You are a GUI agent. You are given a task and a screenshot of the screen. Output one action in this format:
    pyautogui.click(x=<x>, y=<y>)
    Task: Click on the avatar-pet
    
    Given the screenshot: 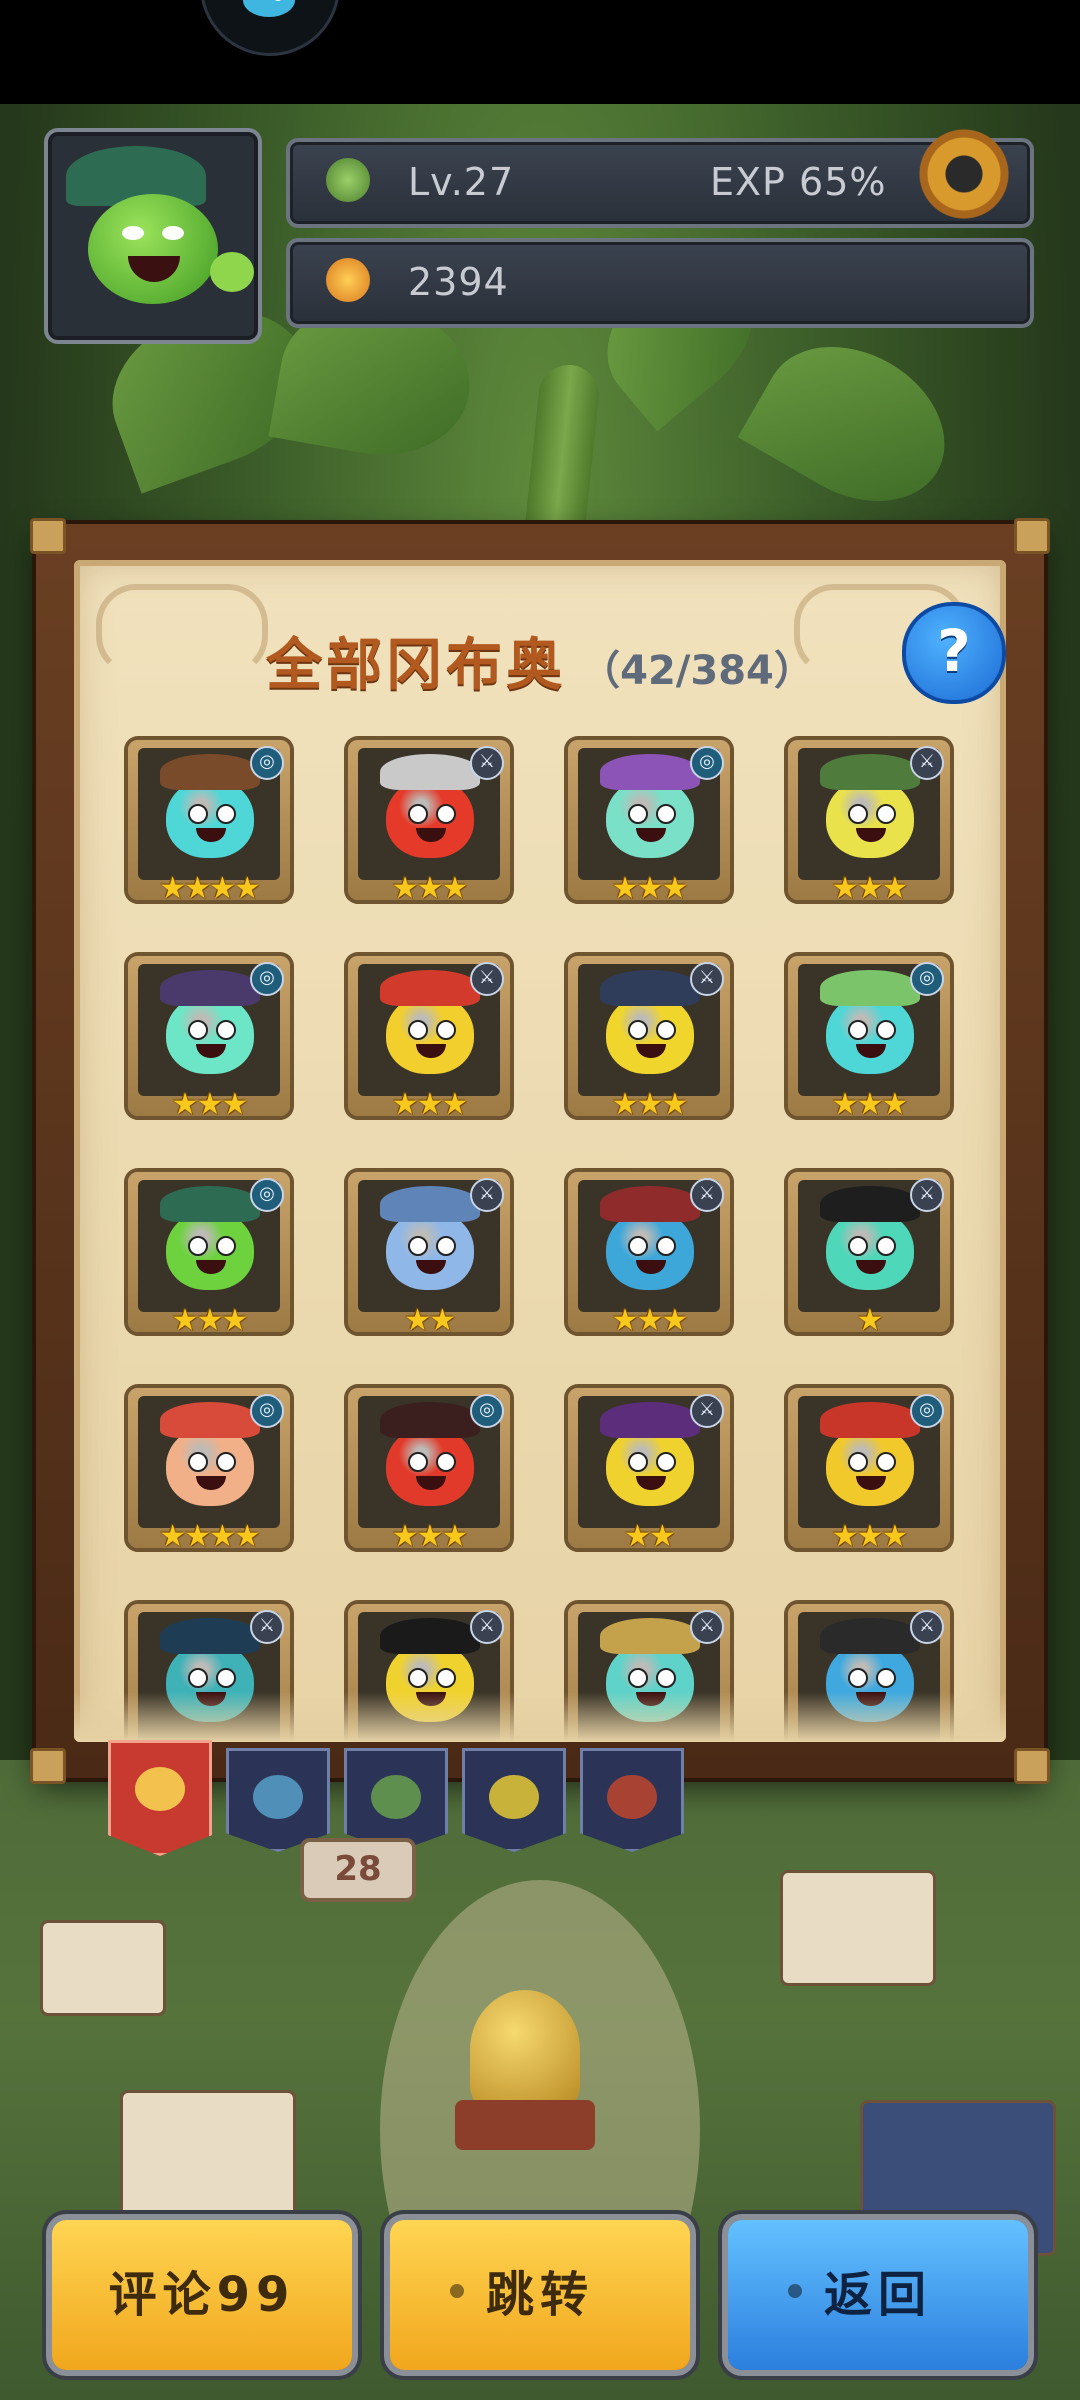 What is the action you would take?
    pyautogui.click(x=232, y=272)
    